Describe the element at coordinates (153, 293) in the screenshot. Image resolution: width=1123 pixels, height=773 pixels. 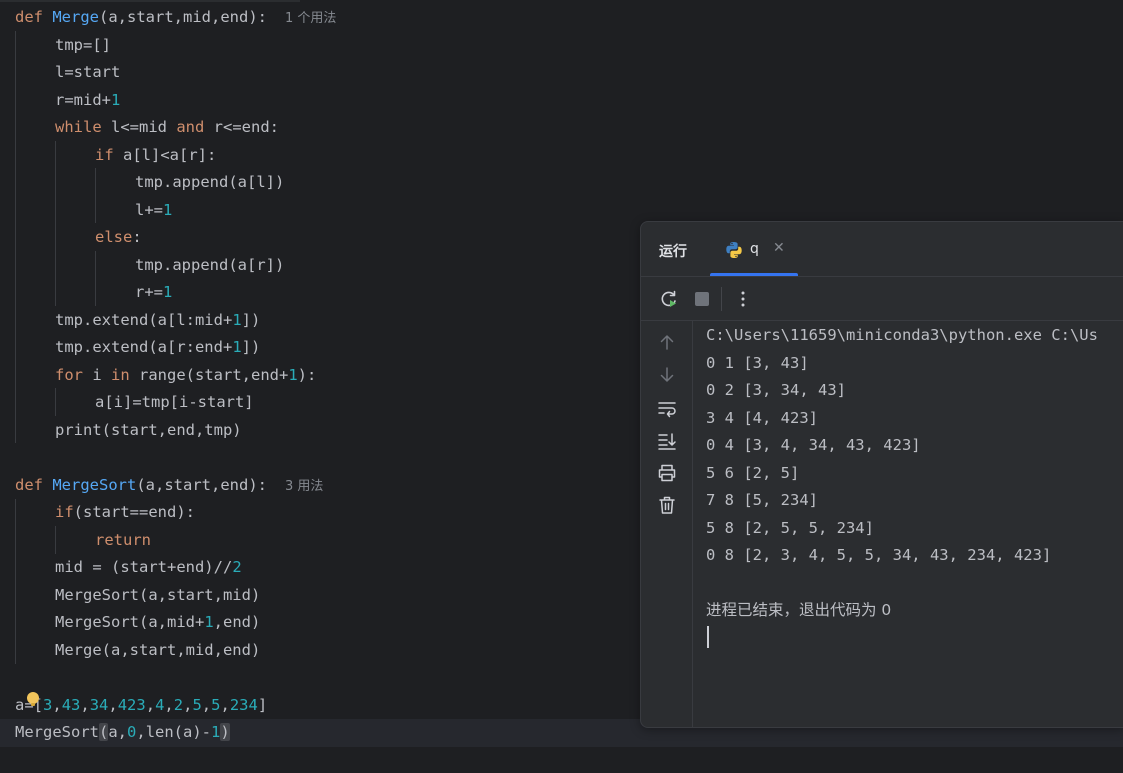
I see `code-line: r+=1` at that location.